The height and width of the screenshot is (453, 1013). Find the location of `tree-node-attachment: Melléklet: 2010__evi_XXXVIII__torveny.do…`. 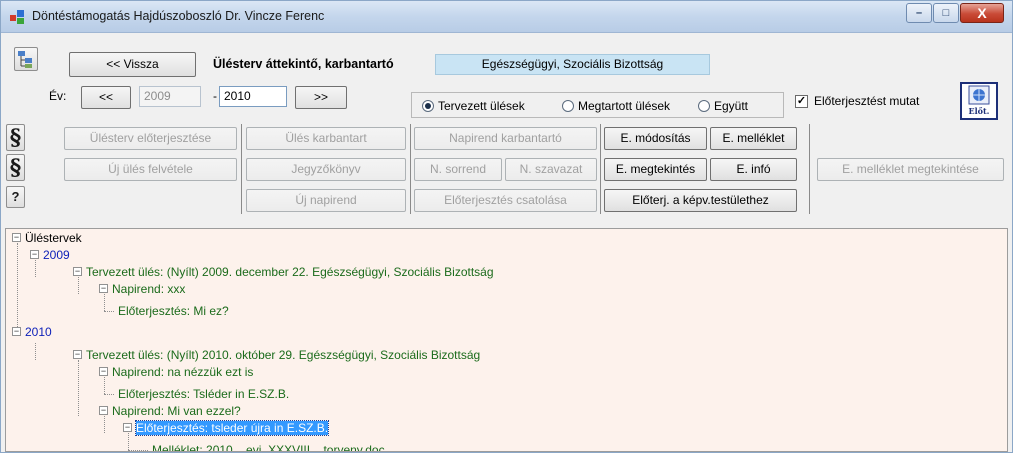

tree-node-attachment: Melléklet: 2010__evi_XXXVIII__torveny.do… is located at coordinates (268, 447).